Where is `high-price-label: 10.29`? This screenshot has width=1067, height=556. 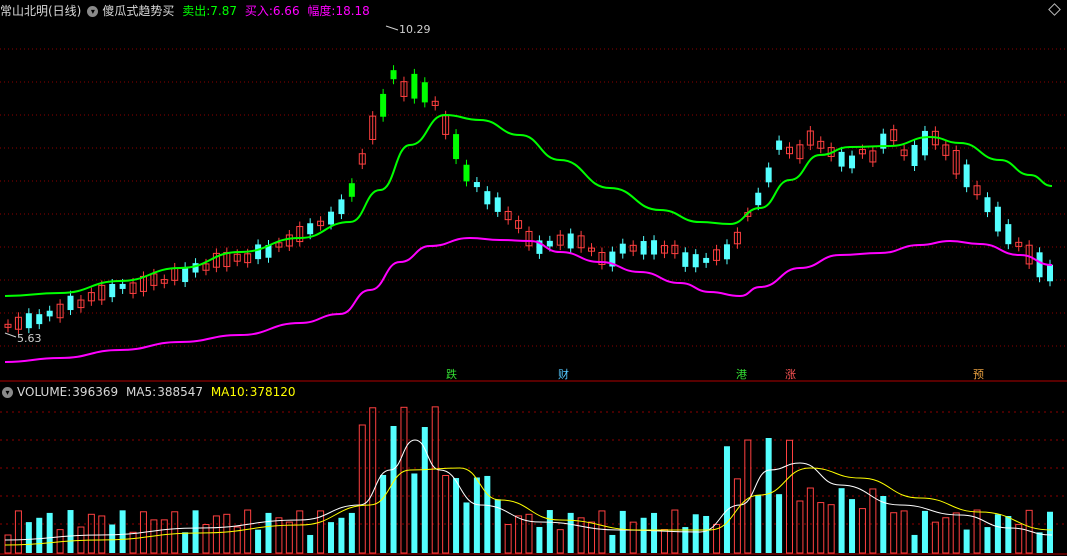 high-price-label: 10.29 is located at coordinates (415, 29).